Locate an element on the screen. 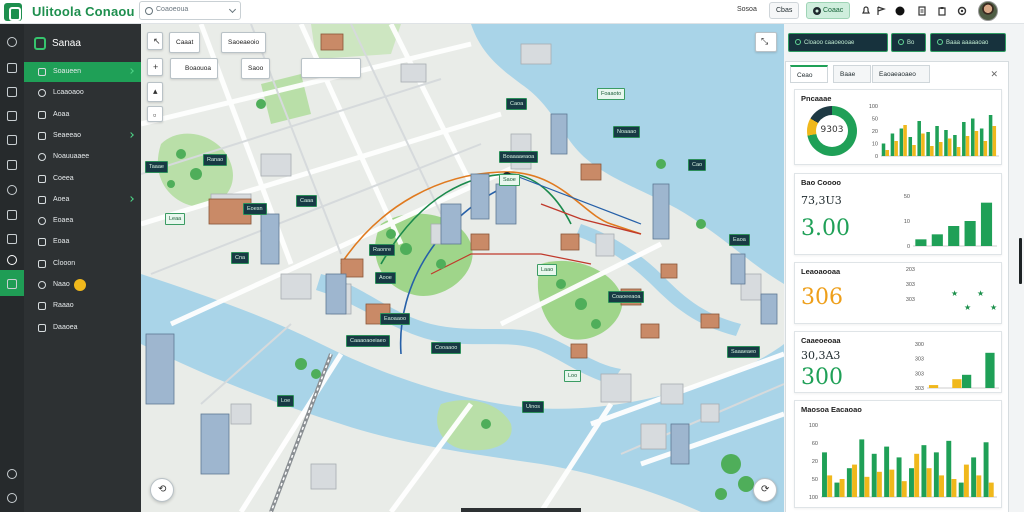 Image resolution: width=1024 pixels, height=512 pixels. map-label: Caoa is located at coordinates (517, 104).